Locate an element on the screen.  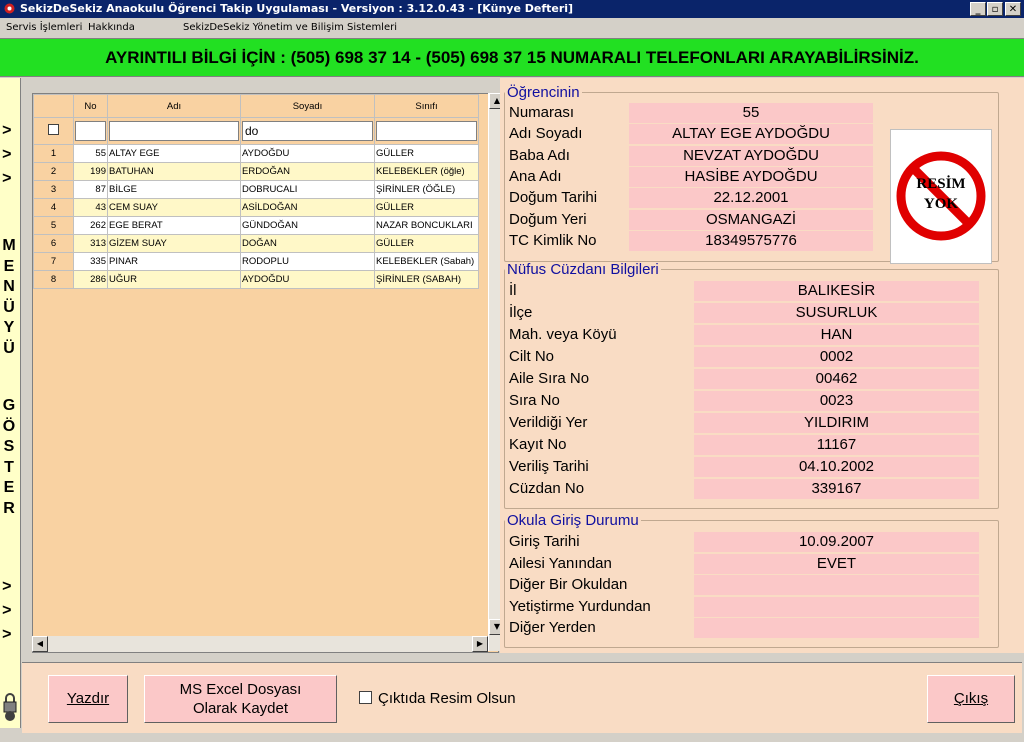
scroll-right-icon: ▶ is located at coordinates (480, 644).